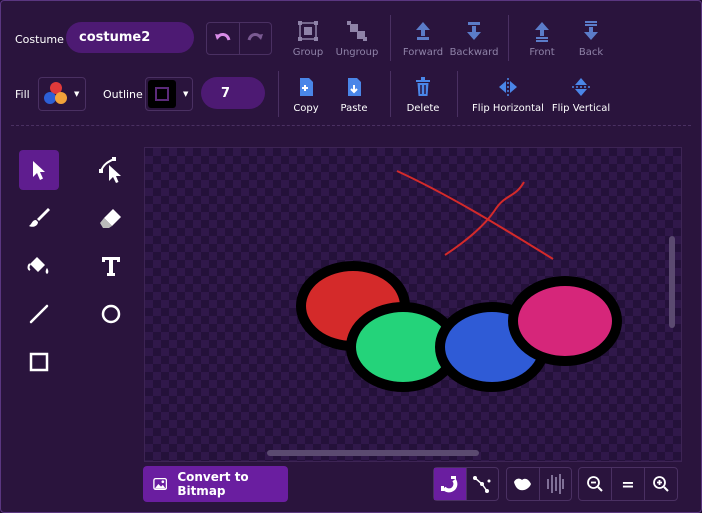 The width and height of the screenshot is (702, 513). I want to click on eraser-tool, so click(111, 218).